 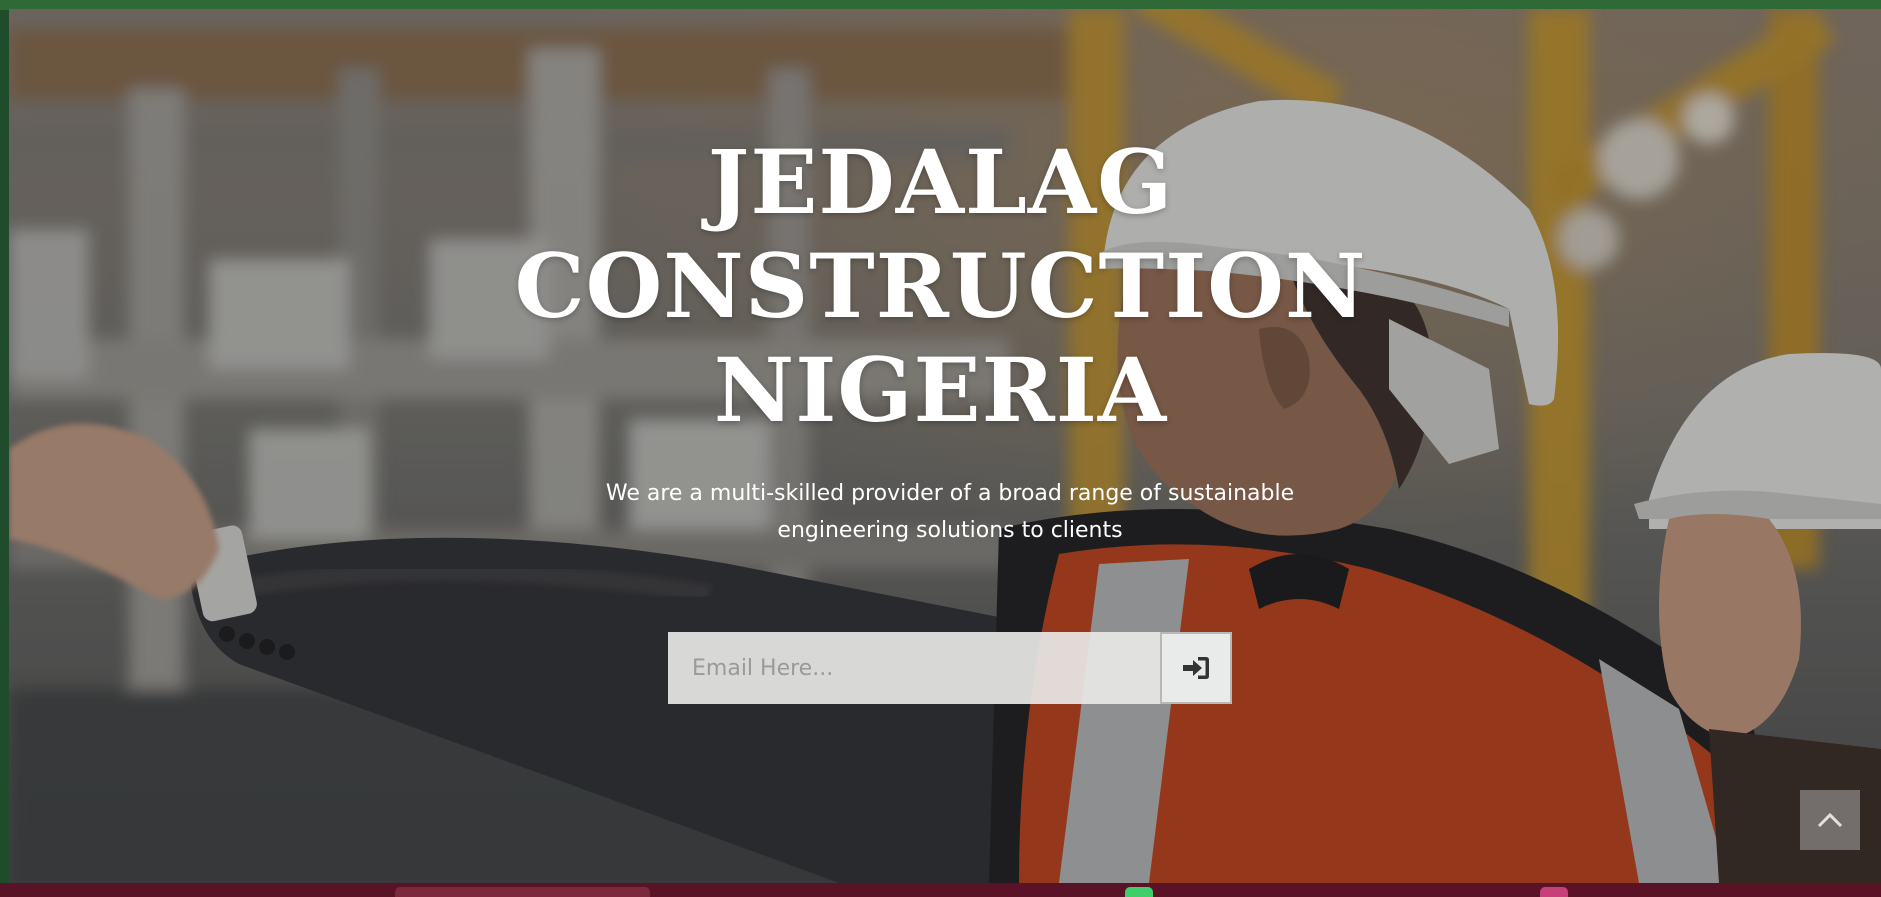 What do you see at coordinates (950, 530) in the screenshot?
I see `hero-tagline-line-2: engineering solutions to clients` at bounding box center [950, 530].